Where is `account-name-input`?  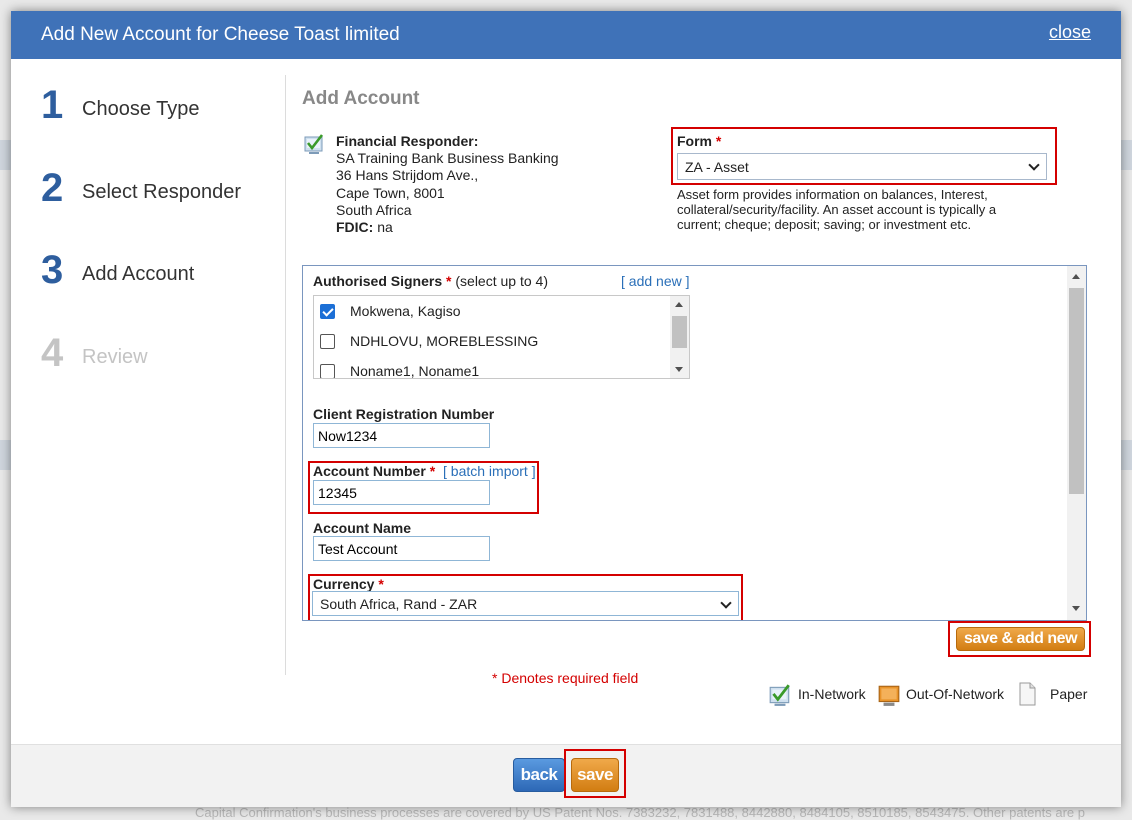 account-name-input is located at coordinates (401, 548).